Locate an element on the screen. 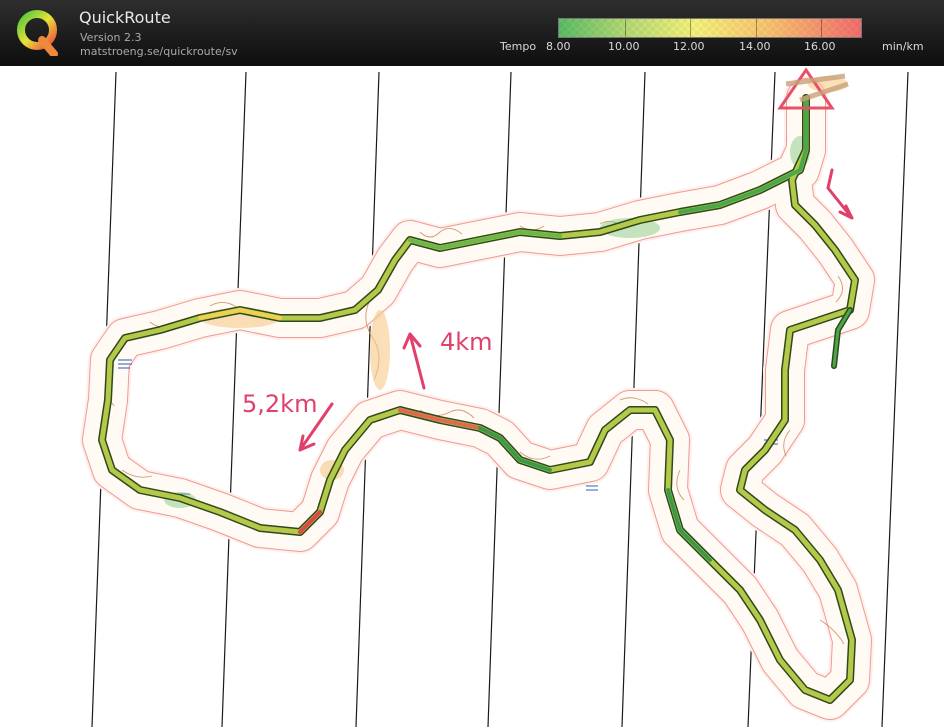  app-title: QuickRoute is located at coordinates (125, 17).